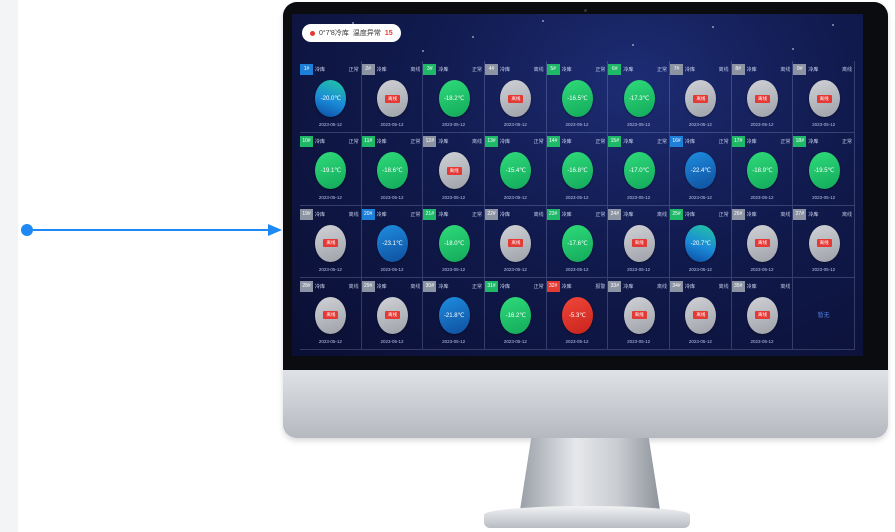 The image size is (895, 532). I want to click on storage-cell: 23# 冷库 正常 -17.6℃ 2023-05-12, so click(577, 241).